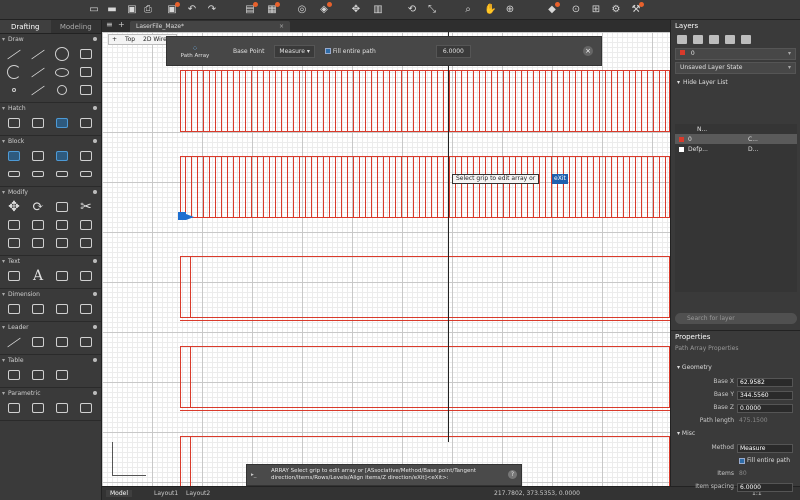  What do you see at coordinates (14, 72) in the screenshot?
I see `arc-tool` at bounding box center [14, 72].